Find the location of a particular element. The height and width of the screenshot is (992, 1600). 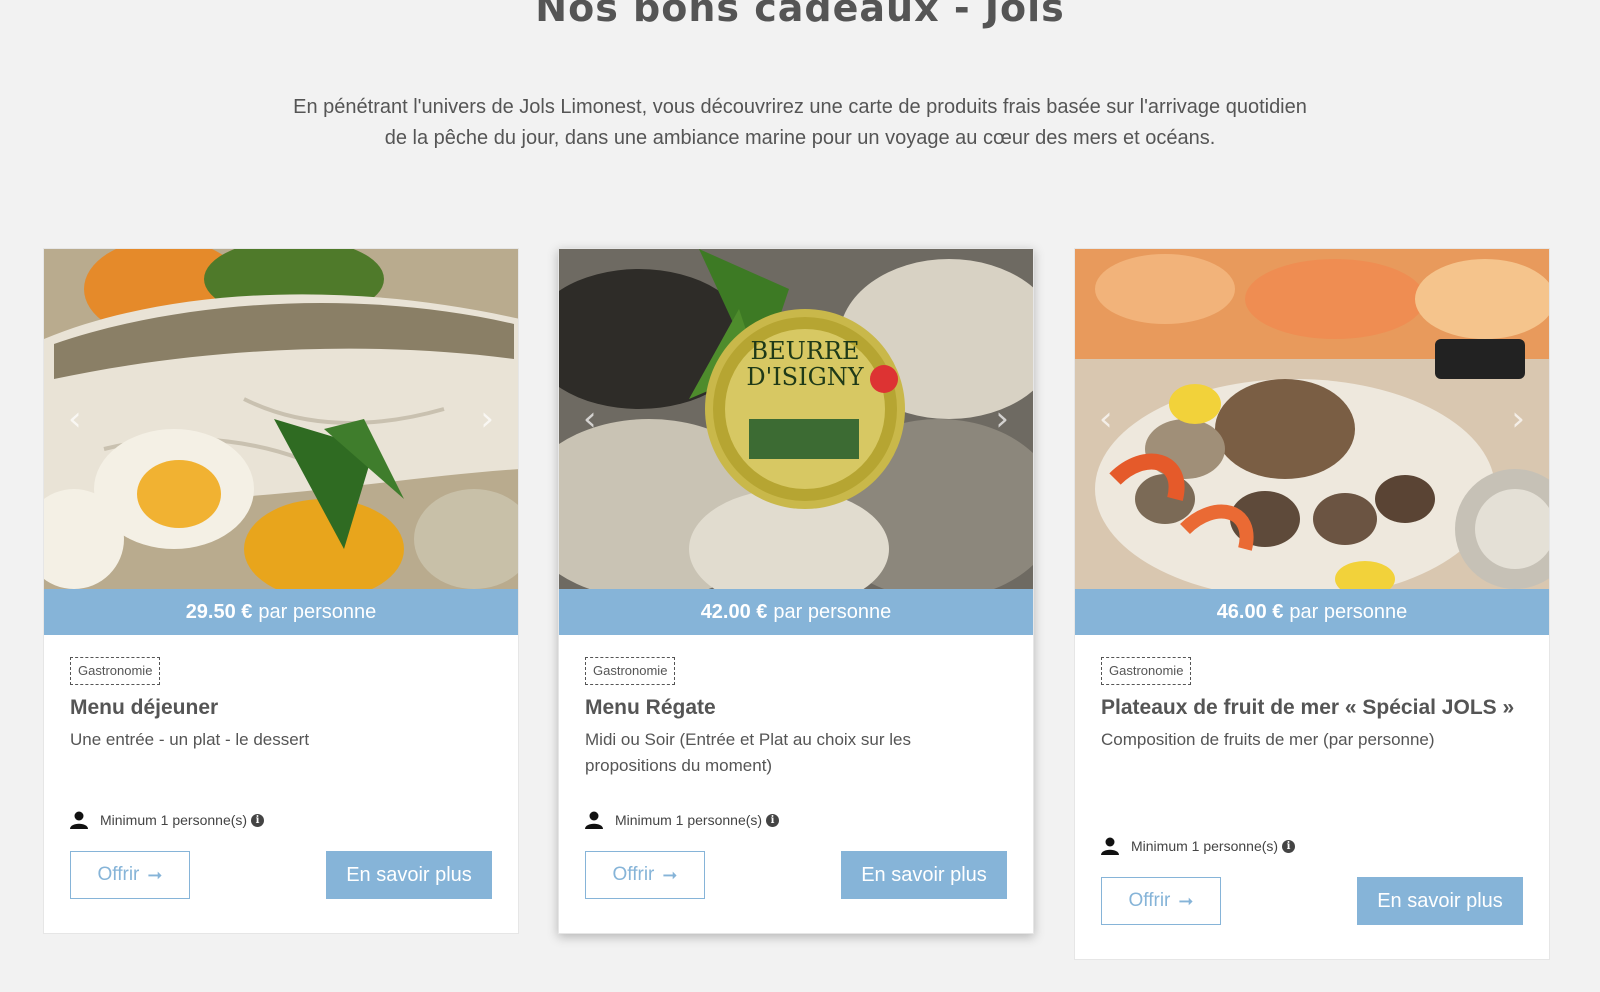

price-bar: 29.50 € par personne is located at coordinates (281, 612).